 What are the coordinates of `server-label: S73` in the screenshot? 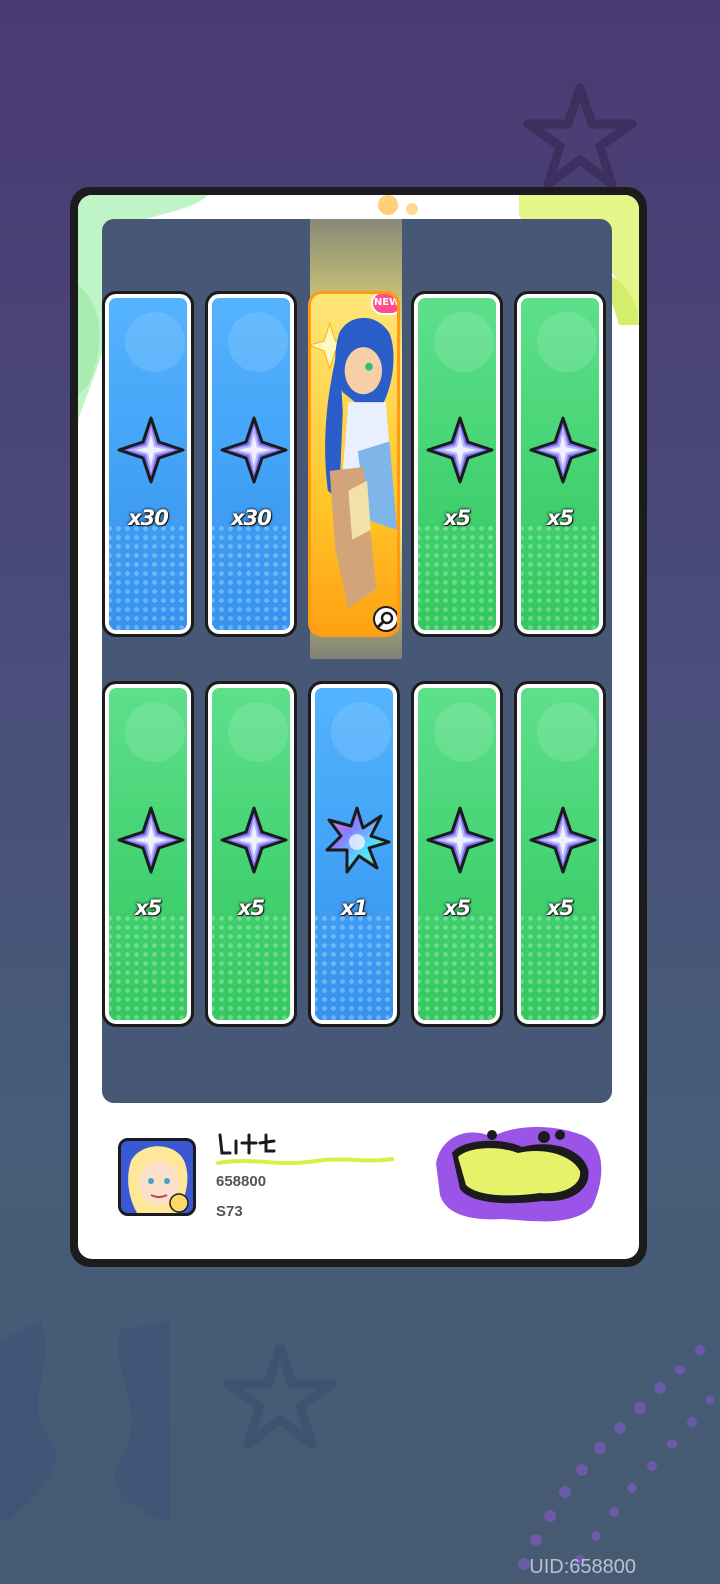 It's located at (229, 1211).